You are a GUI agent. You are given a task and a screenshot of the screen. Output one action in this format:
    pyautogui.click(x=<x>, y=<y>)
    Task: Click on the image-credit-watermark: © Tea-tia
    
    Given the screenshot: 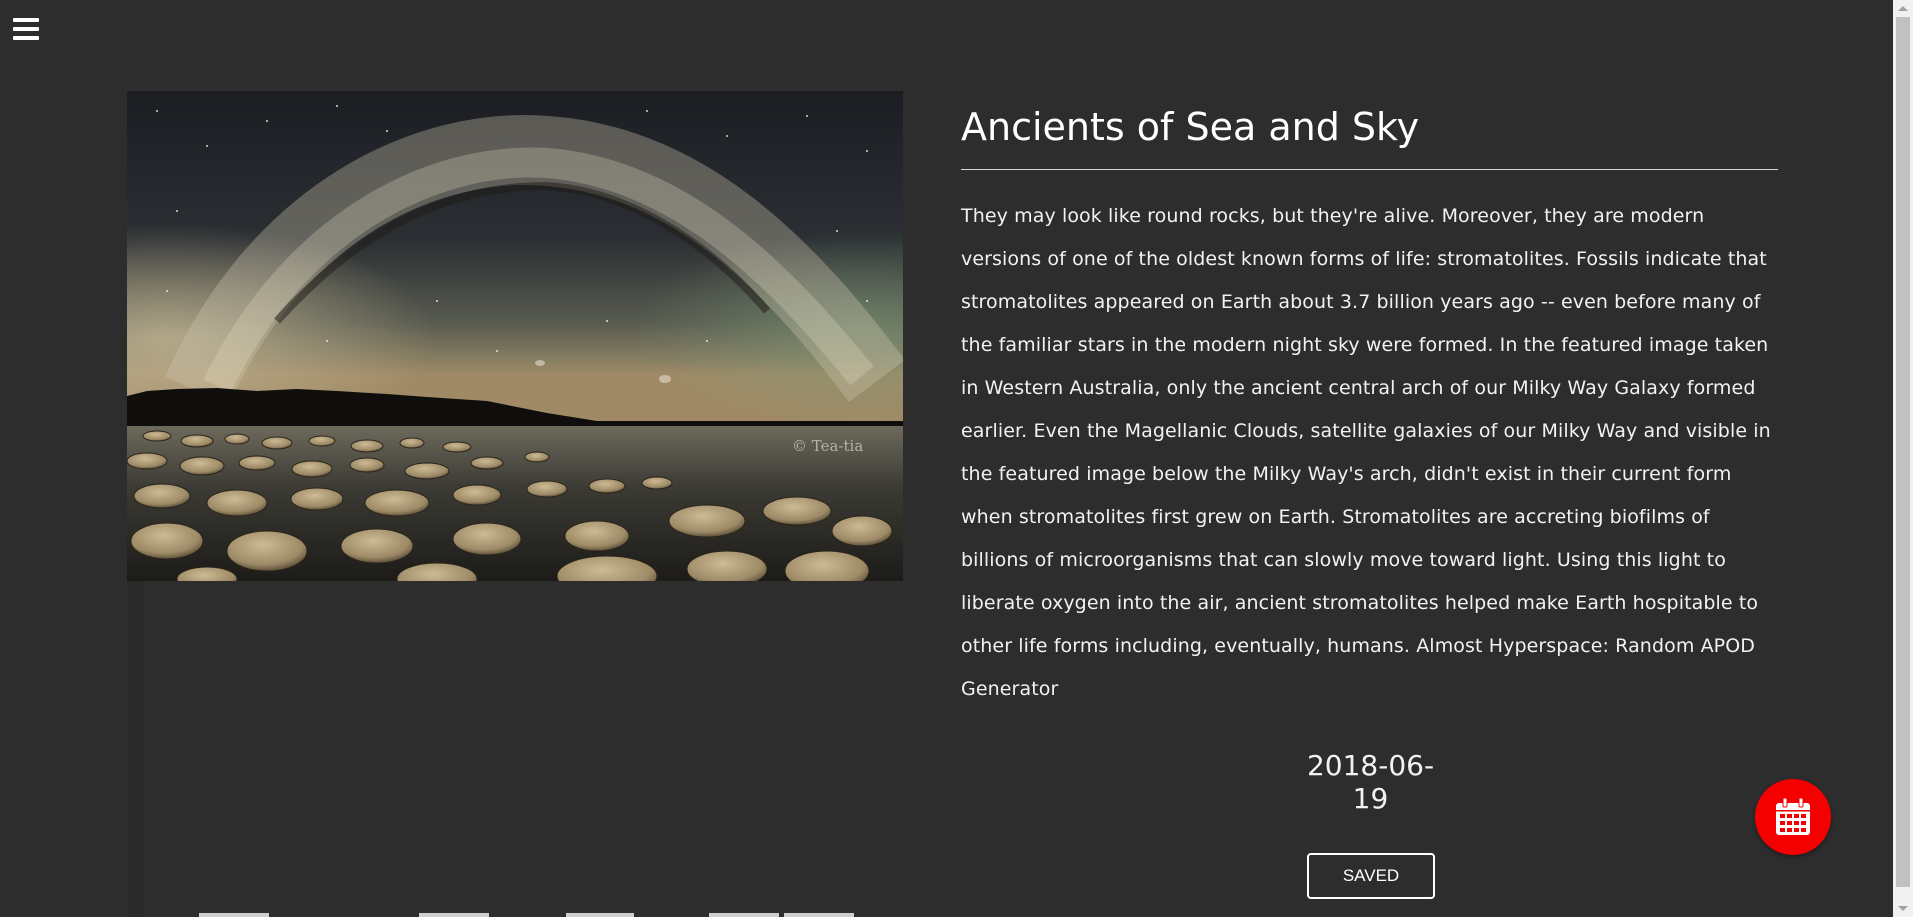 What is the action you would take?
    pyautogui.click(x=827, y=446)
    